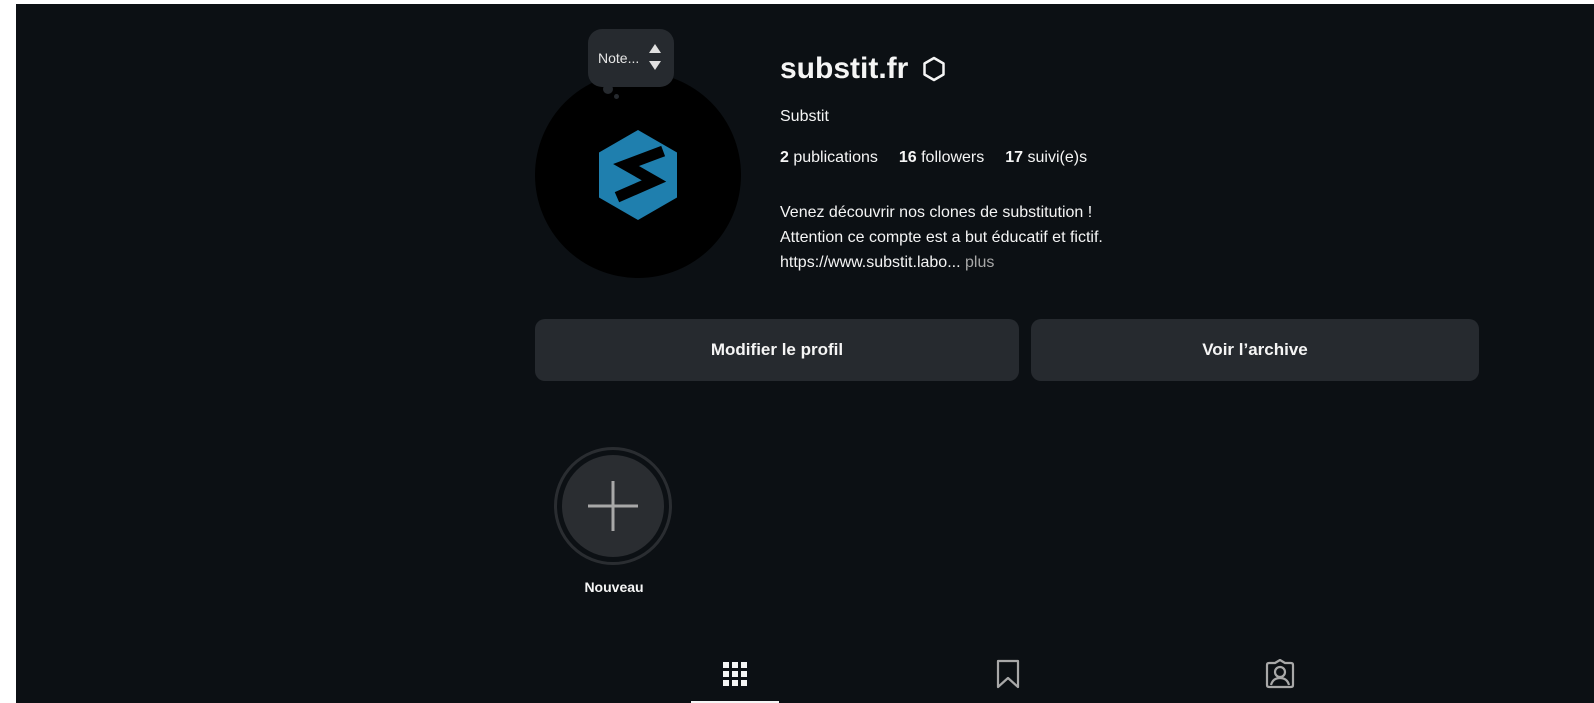 This screenshot has width=1594, height=703. What do you see at coordinates (829, 157) in the screenshot?
I see `stat-publications: 2 publications` at bounding box center [829, 157].